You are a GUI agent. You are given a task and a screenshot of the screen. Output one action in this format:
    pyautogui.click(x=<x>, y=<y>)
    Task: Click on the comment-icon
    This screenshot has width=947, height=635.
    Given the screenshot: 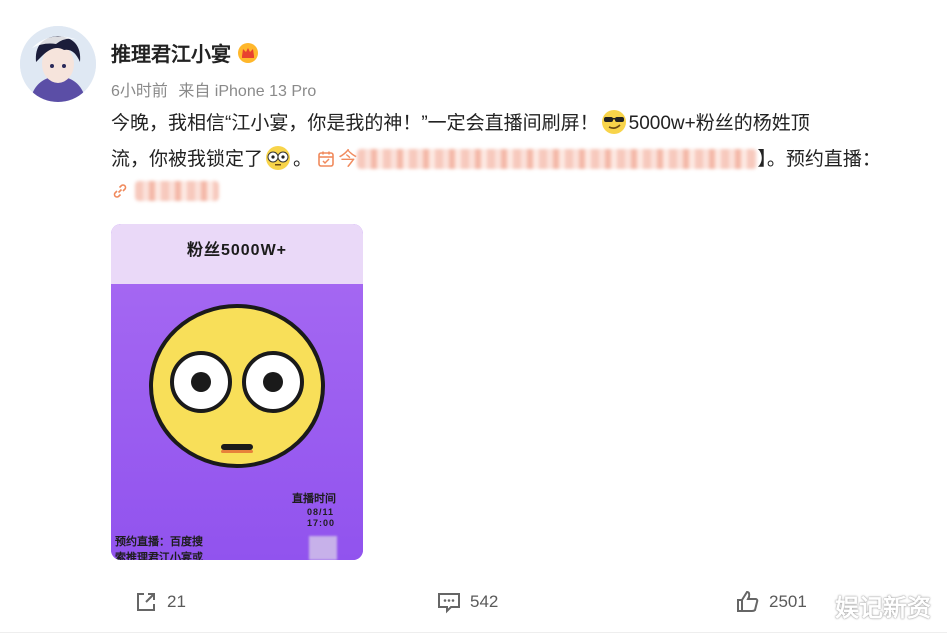 What is the action you would take?
    pyautogui.click(x=449, y=603)
    